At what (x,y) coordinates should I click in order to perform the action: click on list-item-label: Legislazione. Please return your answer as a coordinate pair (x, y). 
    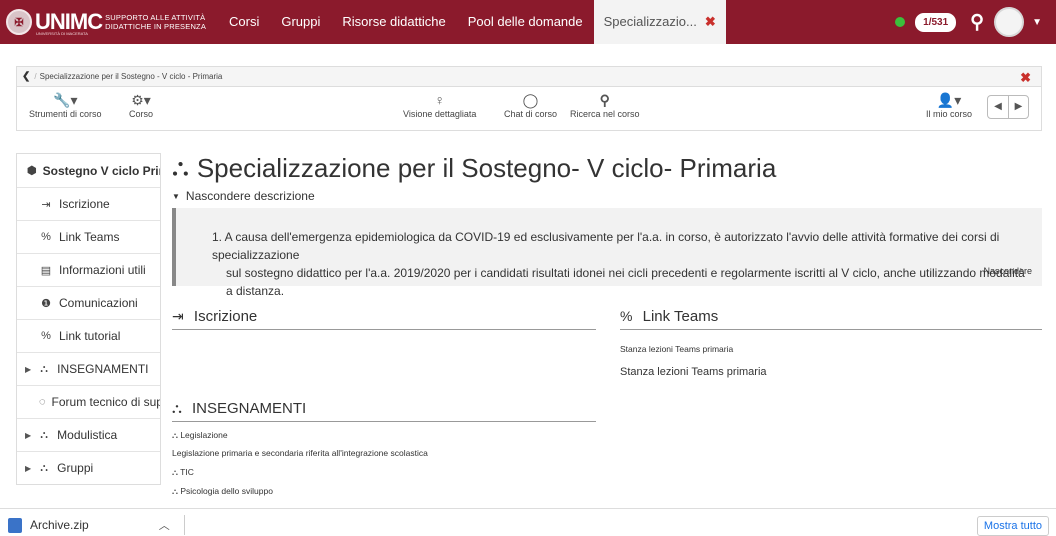
    Looking at the image, I should click on (204, 435).